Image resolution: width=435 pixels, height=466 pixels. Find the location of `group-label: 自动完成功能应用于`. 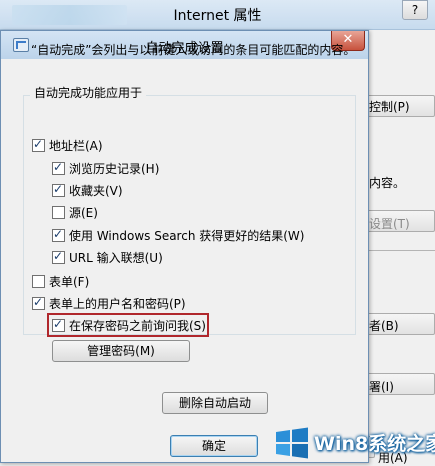

group-label: 自动完成功能应用于 is located at coordinates (88, 92).